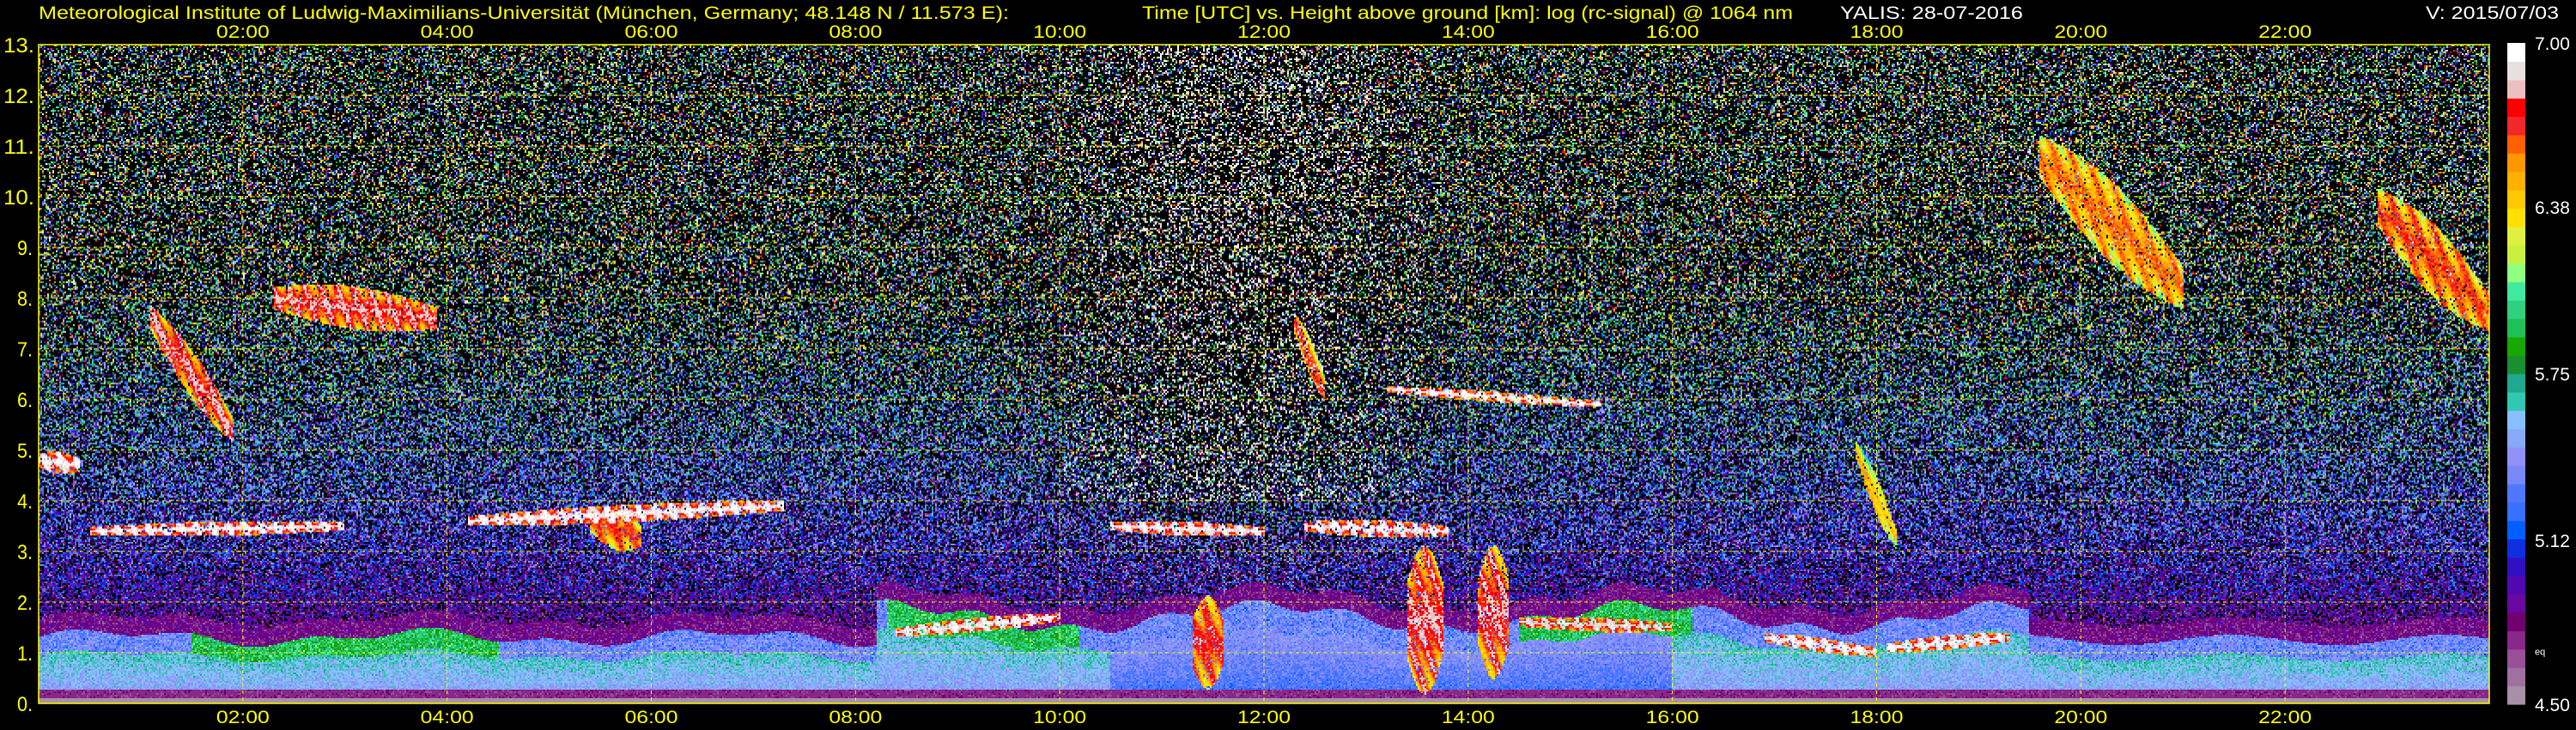 This screenshot has height=730, width=2576. What do you see at coordinates (1060, 32) in the screenshot?
I see `x-tick-label-top: 10:00` at bounding box center [1060, 32].